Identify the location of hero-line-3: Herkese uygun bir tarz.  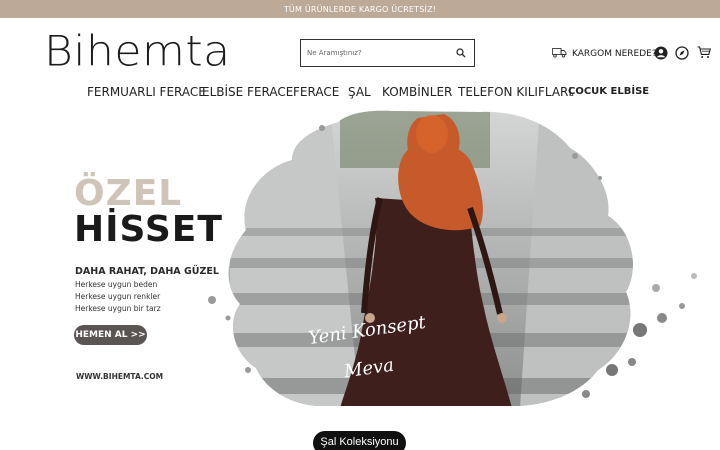
(118, 308).